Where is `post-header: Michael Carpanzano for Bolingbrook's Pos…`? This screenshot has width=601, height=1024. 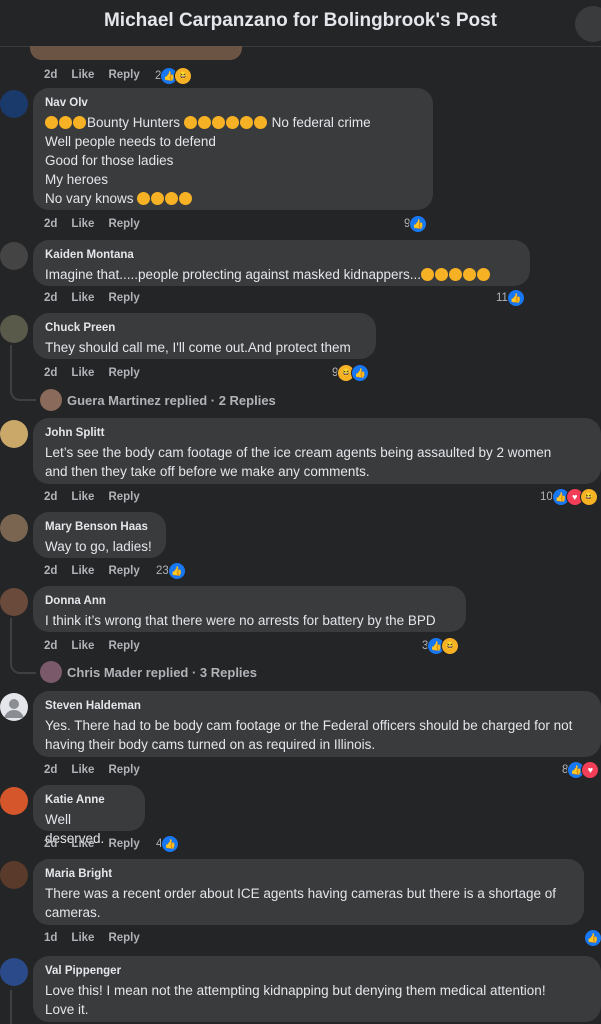 post-header: Michael Carpanzano for Bolingbrook's Pos… is located at coordinates (300, 23).